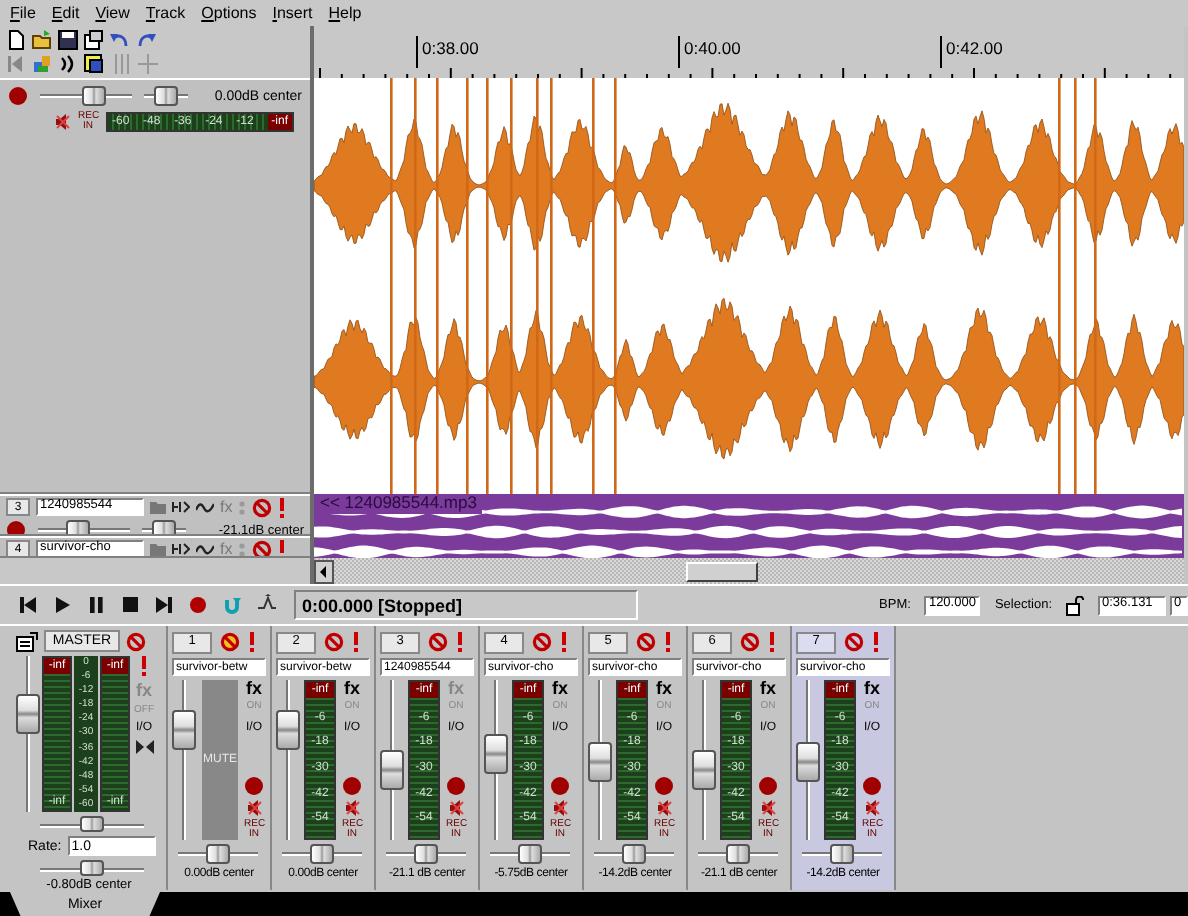  What do you see at coordinates (42, 40) in the screenshot?
I see `open-folder-icon` at bounding box center [42, 40].